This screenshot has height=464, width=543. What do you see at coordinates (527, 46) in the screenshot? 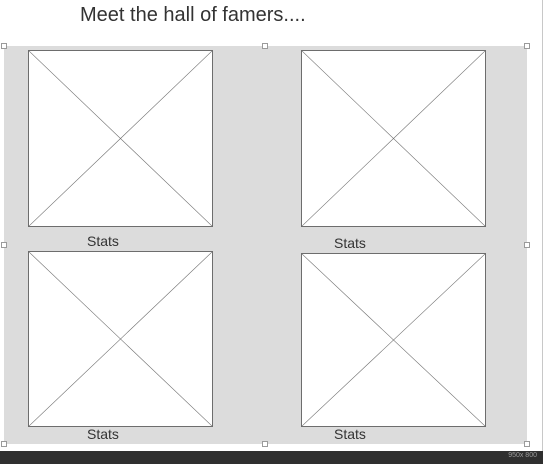
I see `resize-handle-top-right` at bounding box center [527, 46].